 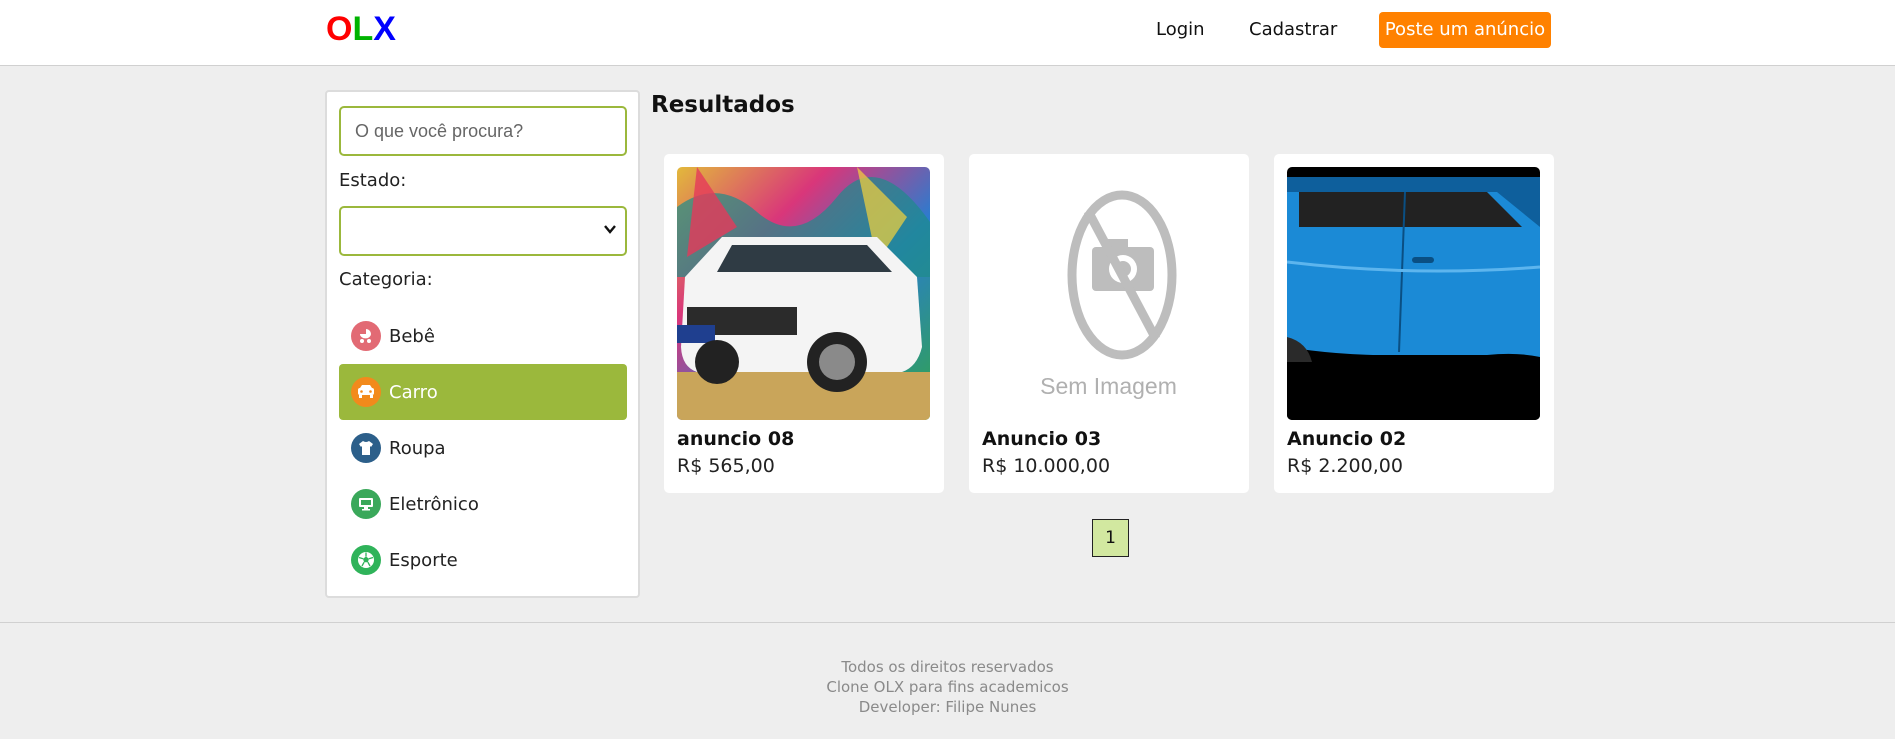 I want to click on register-link: Cadastrar, so click(x=1293, y=29).